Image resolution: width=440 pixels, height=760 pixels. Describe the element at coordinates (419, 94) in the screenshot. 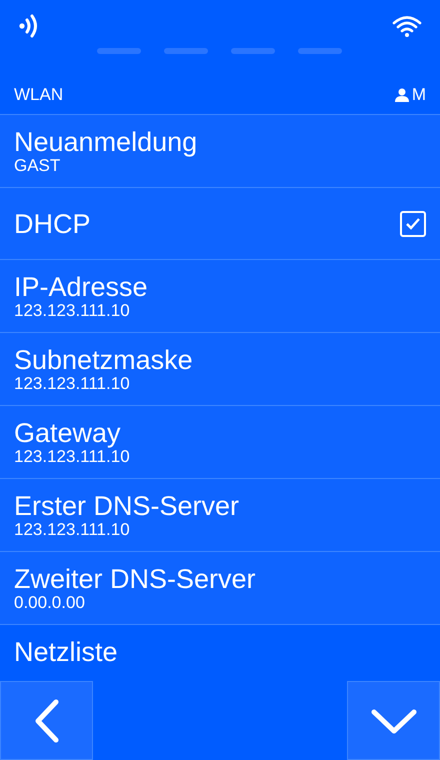

I see `user-initial: M` at that location.